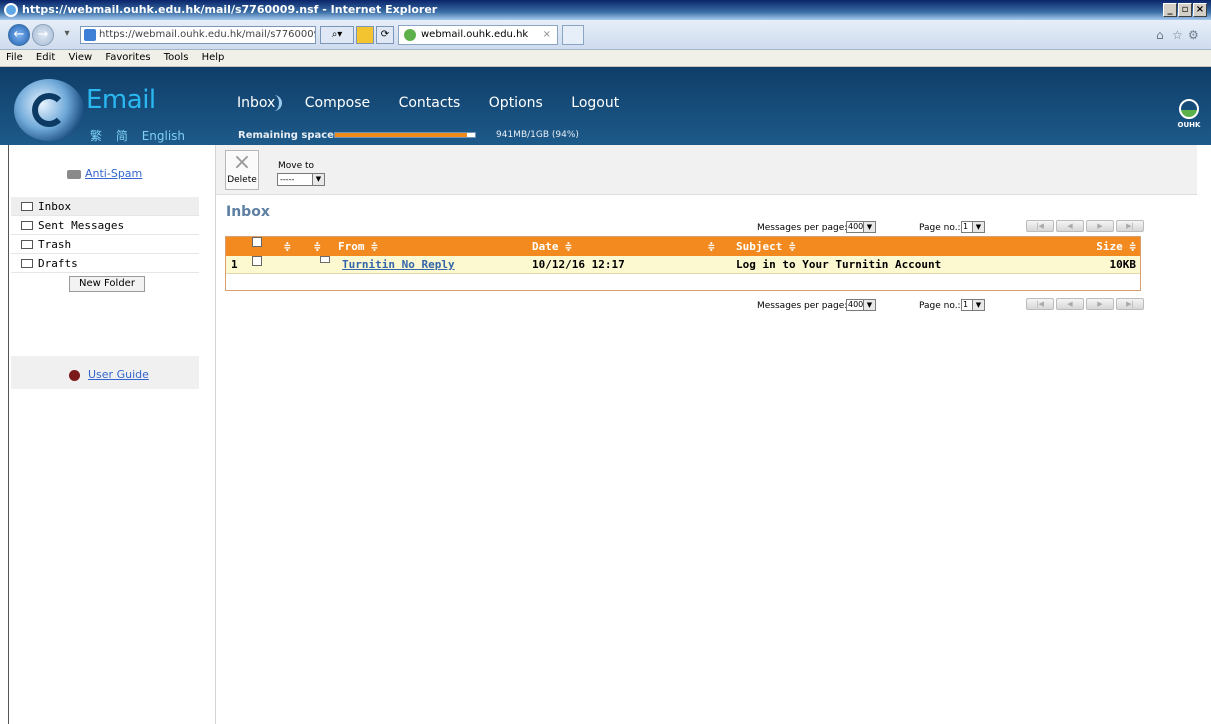 This screenshot has width=1211, height=724. What do you see at coordinates (552, 246) in the screenshot?
I see `column-date: Date ≑` at bounding box center [552, 246].